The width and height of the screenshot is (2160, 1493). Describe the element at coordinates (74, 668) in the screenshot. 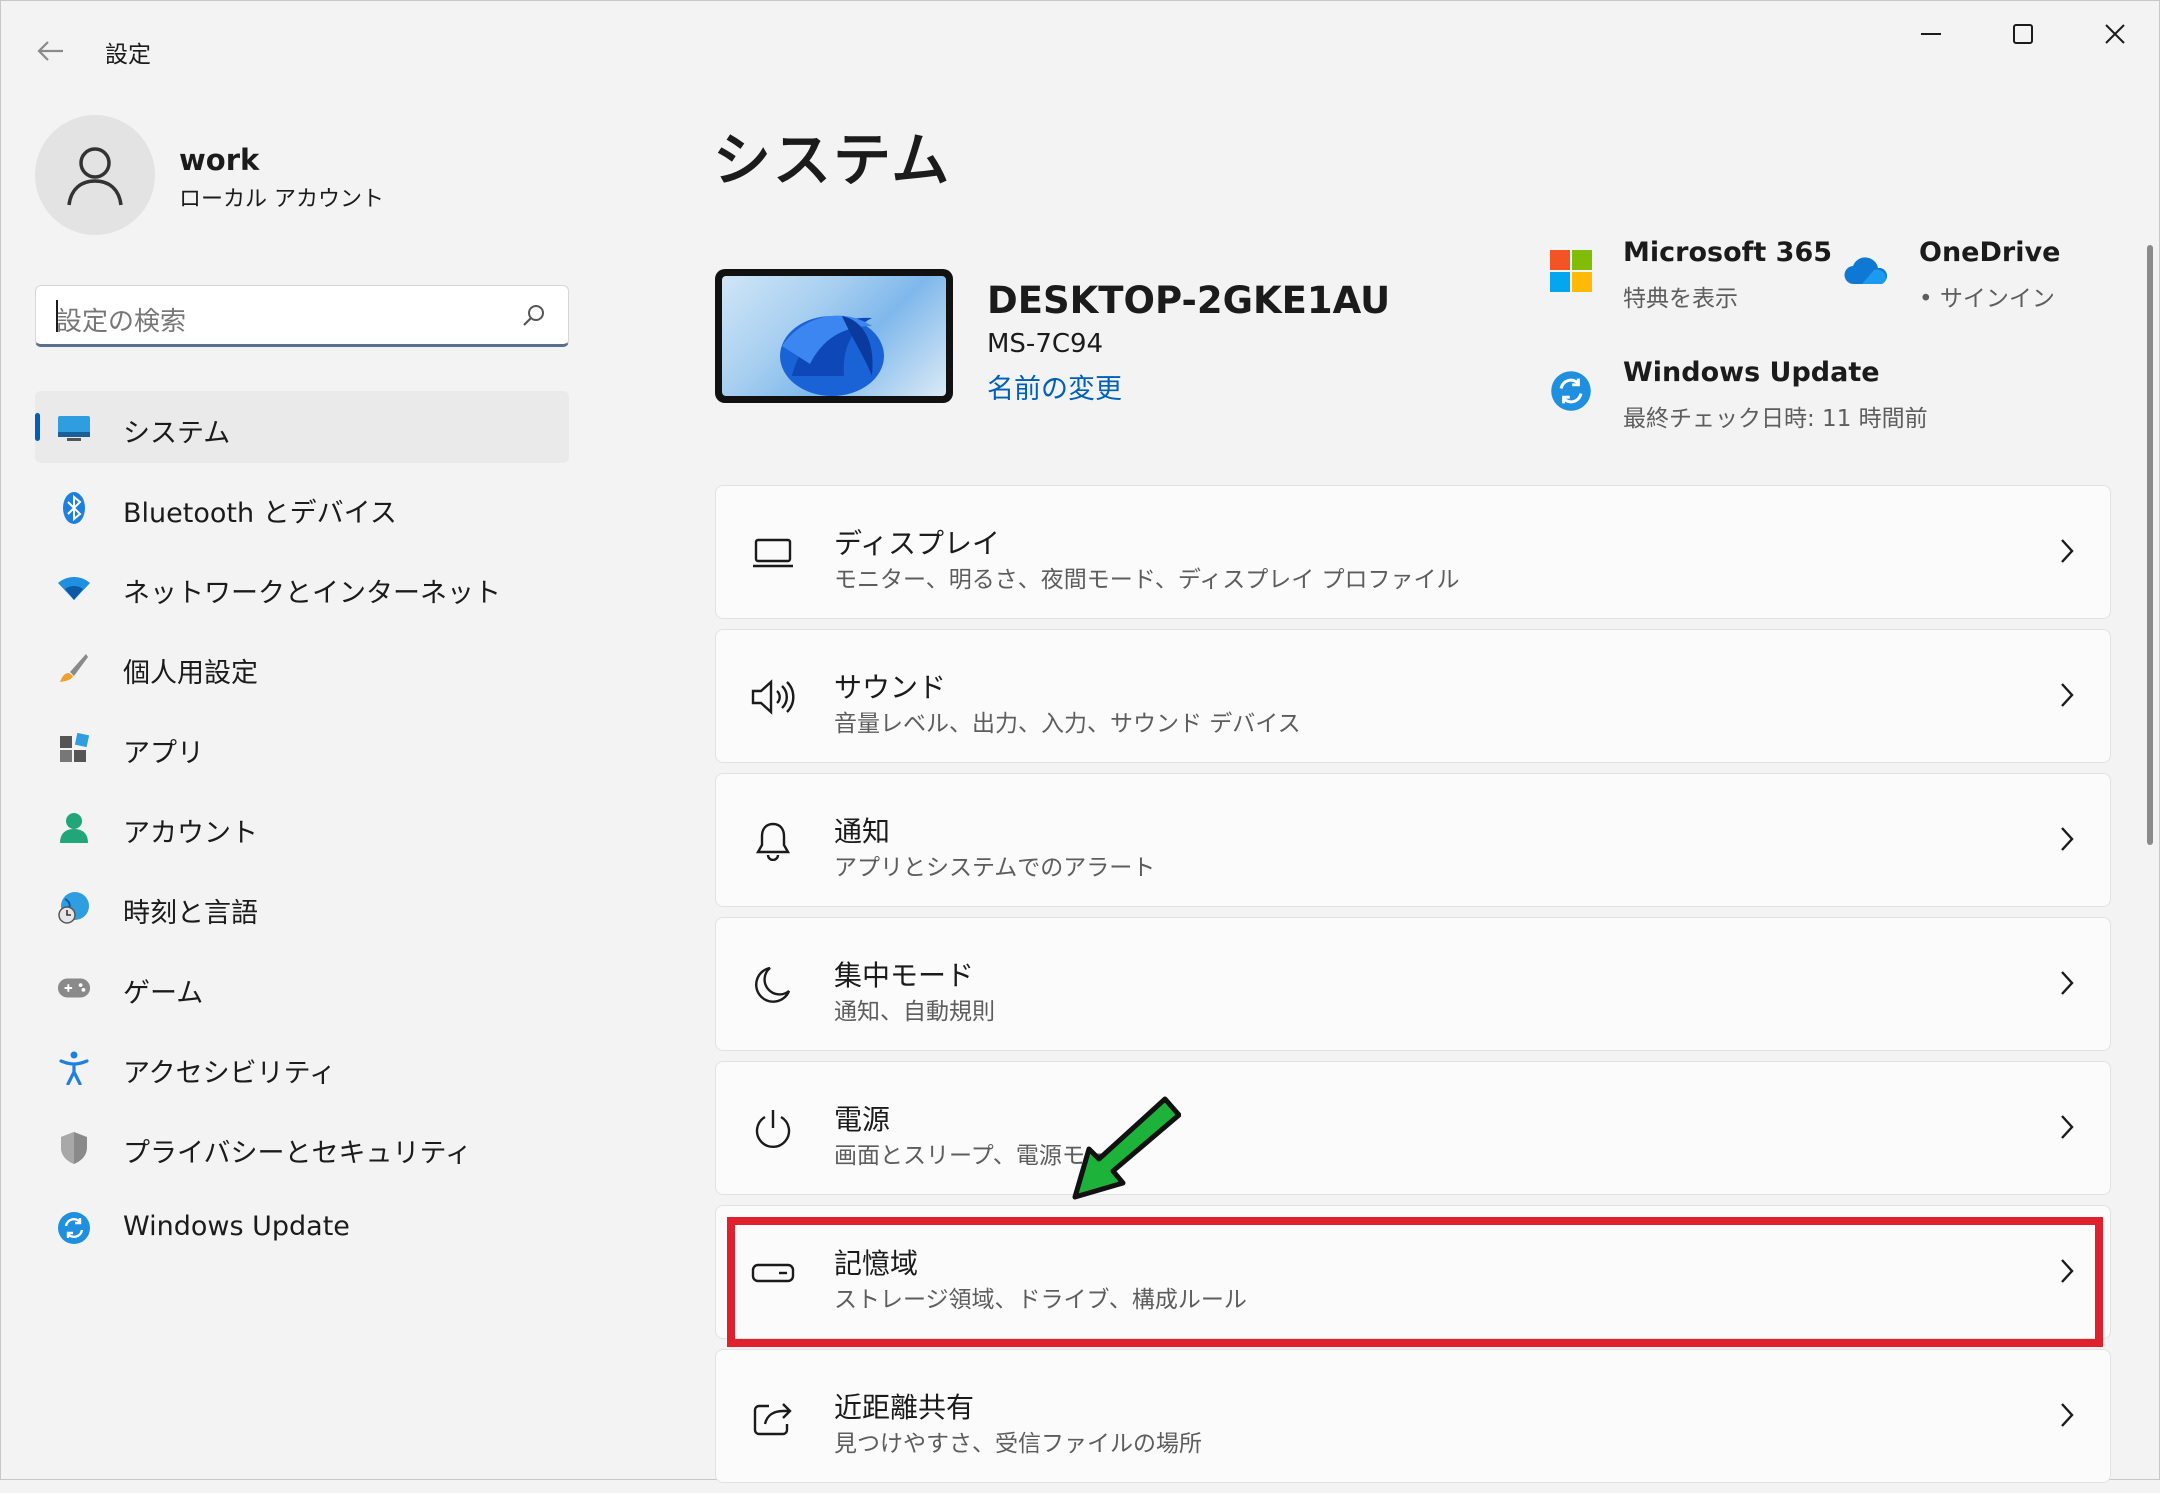

I see `paintbrush-icon` at that location.